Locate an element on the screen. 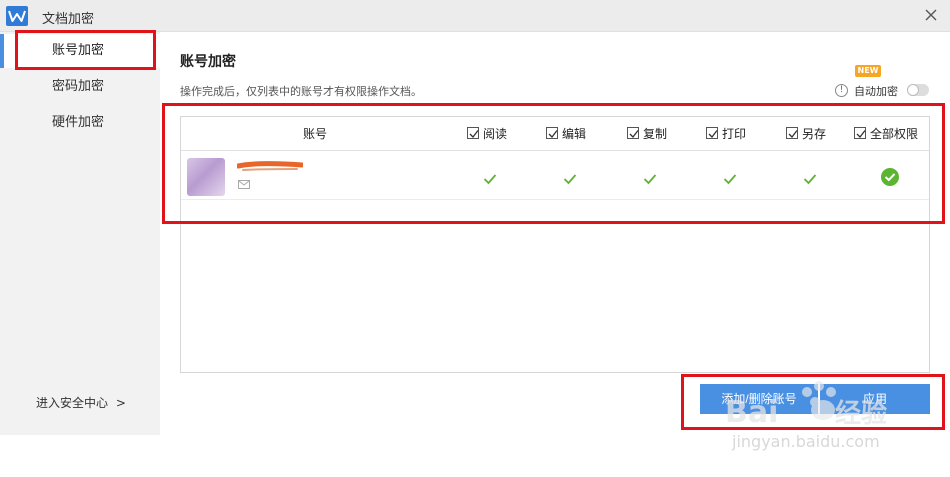  read-granted-check-icon is located at coordinates (490, 177).